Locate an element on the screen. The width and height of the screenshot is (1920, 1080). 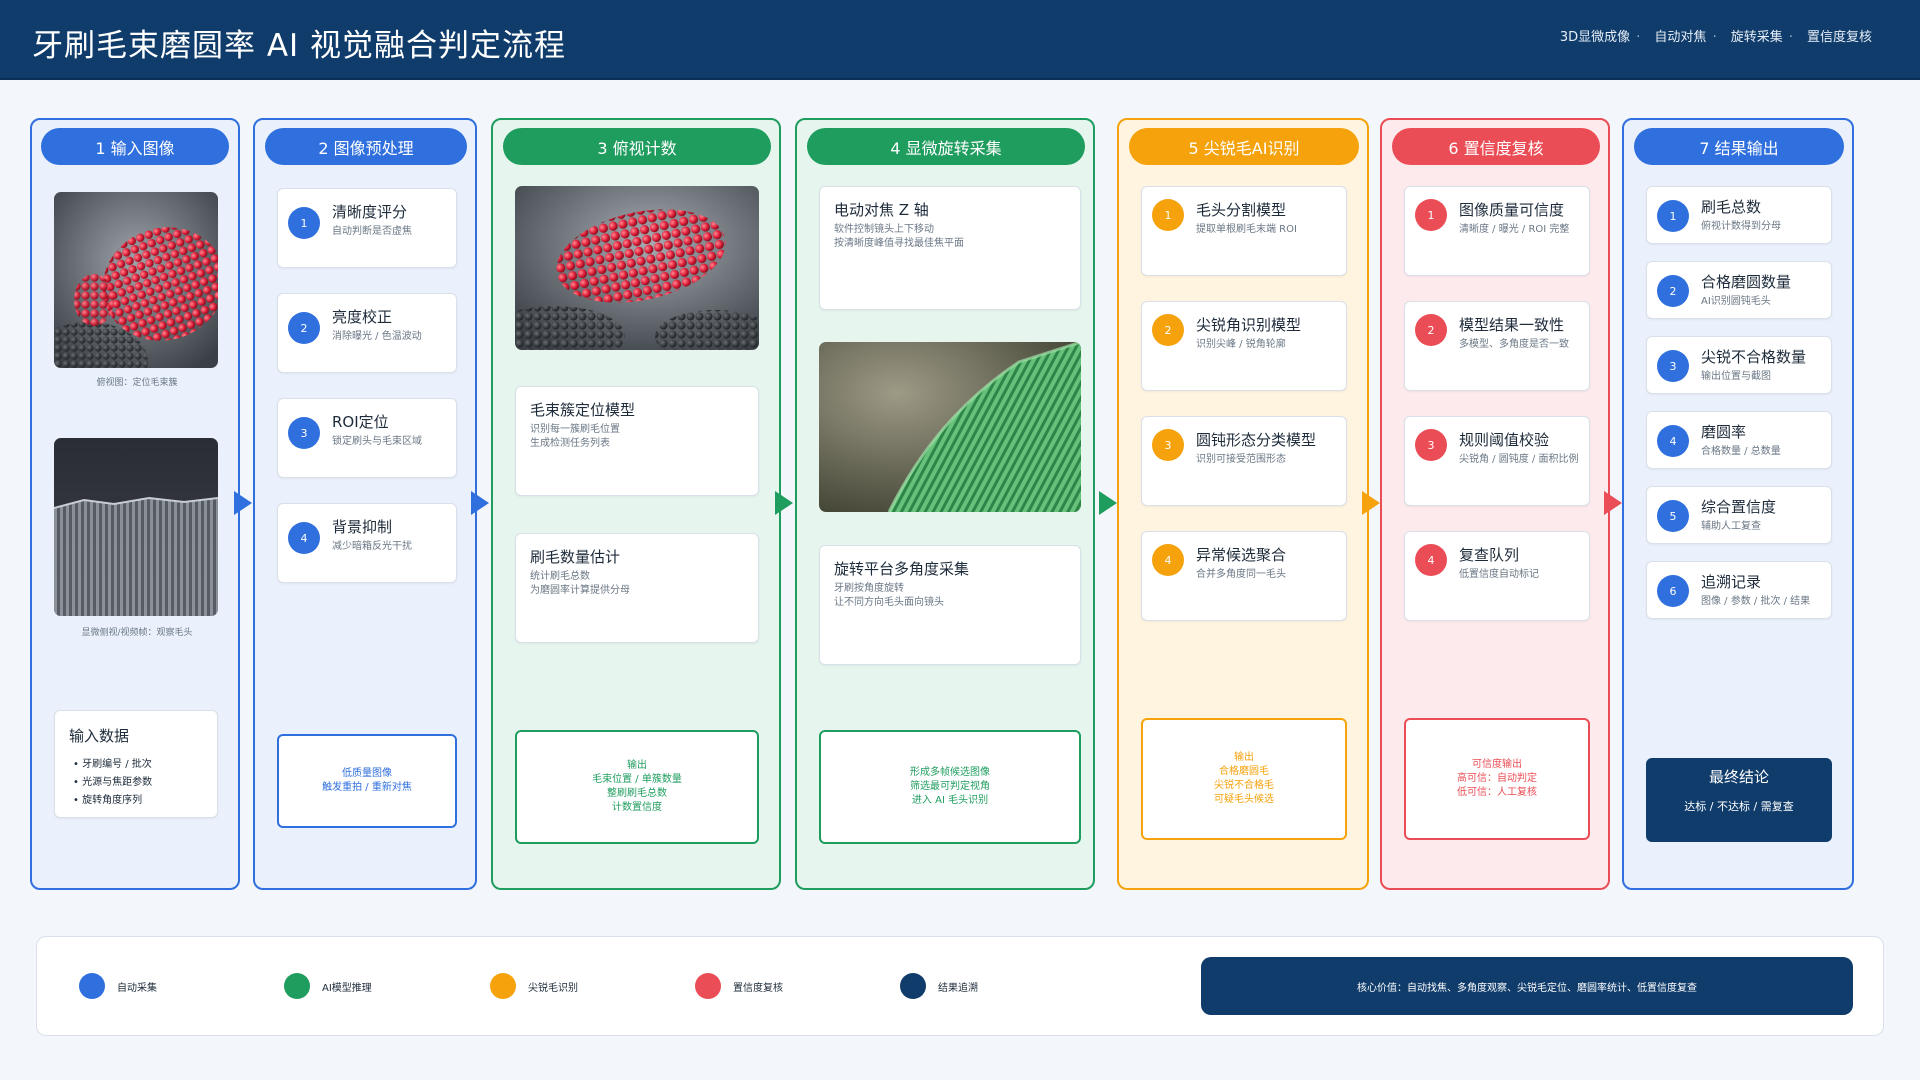
count-photo is located at coordinates (637, 268).